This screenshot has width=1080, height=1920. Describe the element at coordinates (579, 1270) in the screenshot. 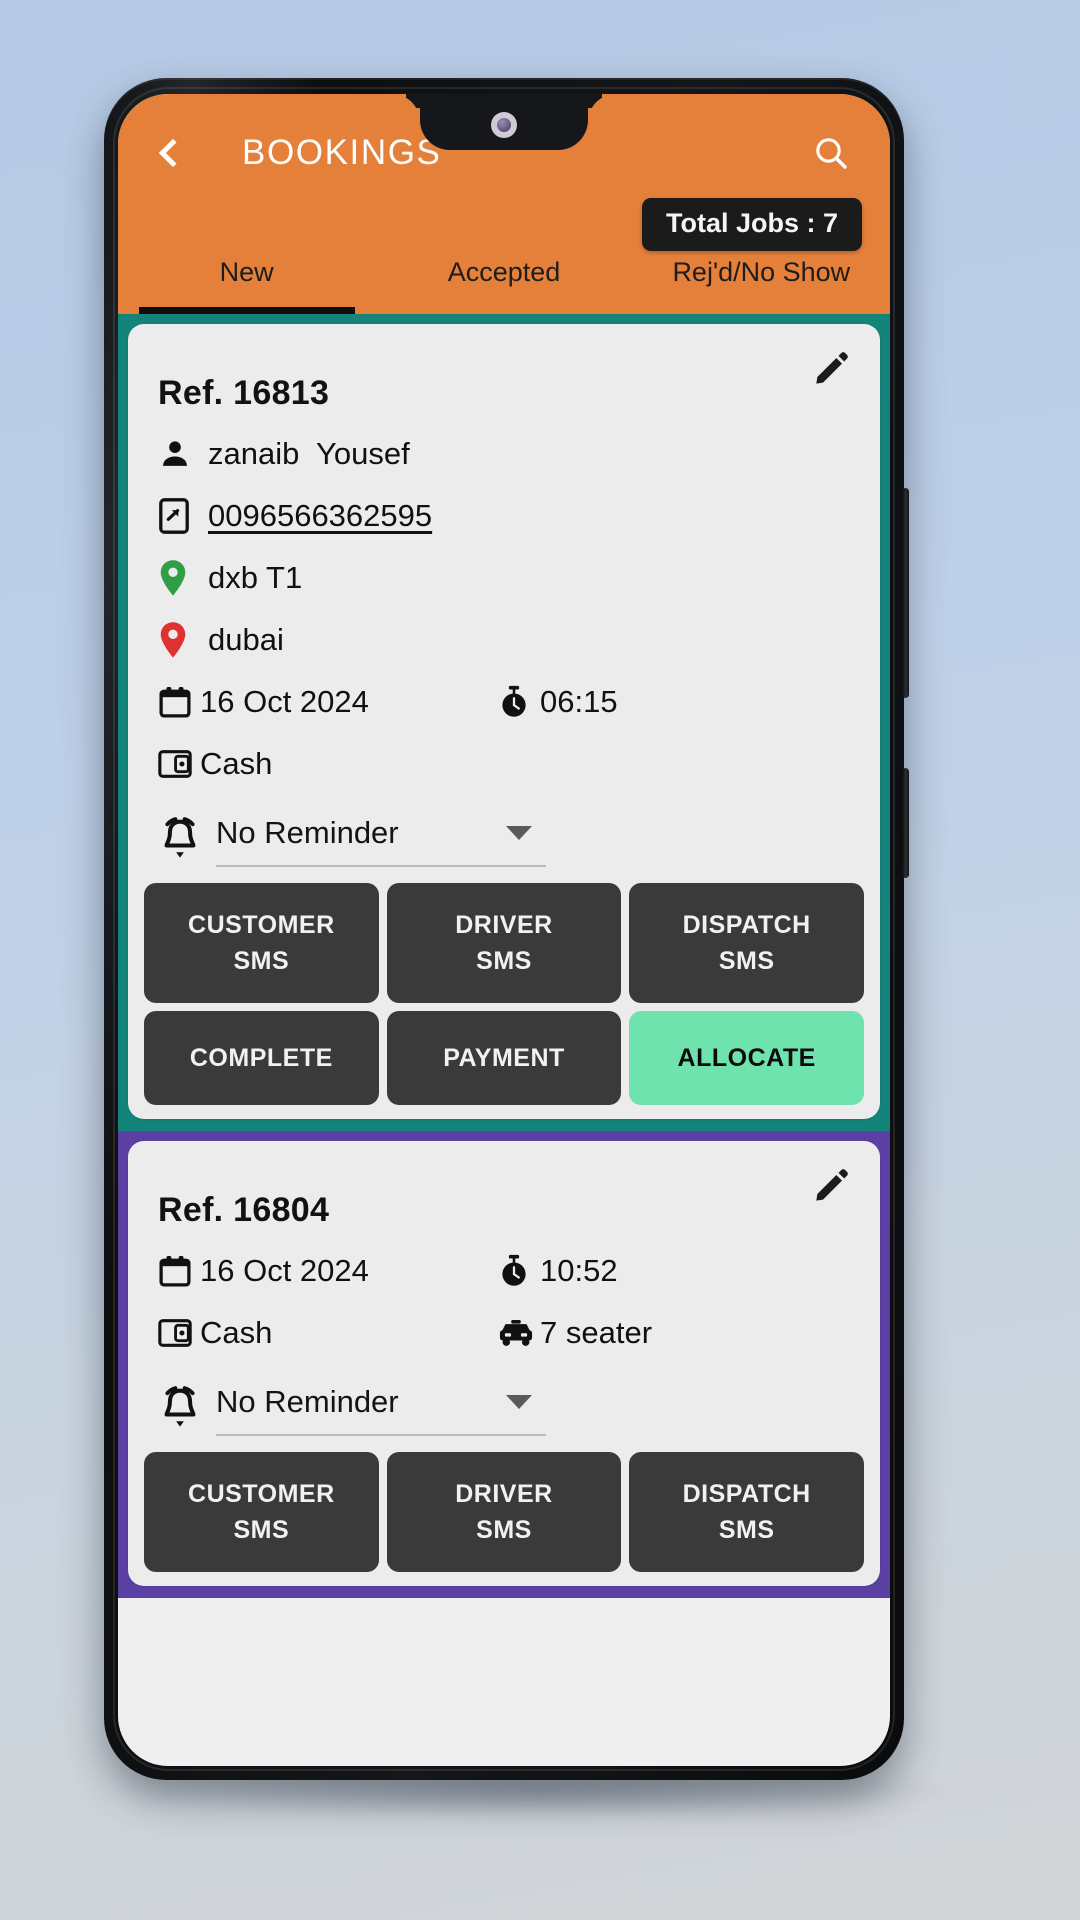

I see `booking-time: 10:52` at that location.